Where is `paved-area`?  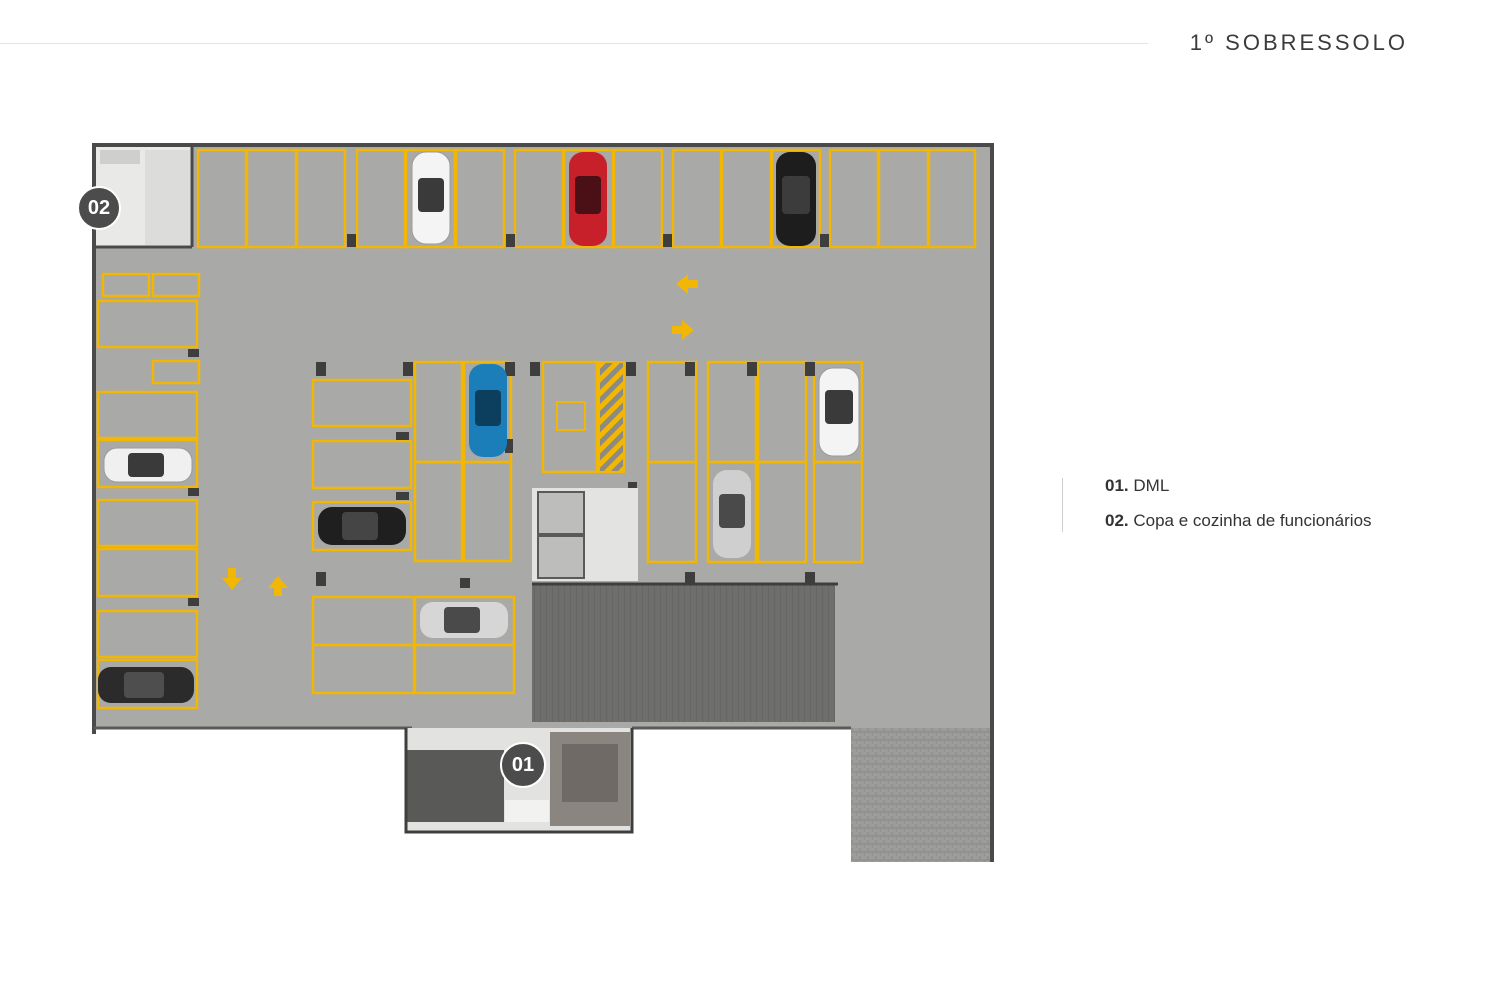
paved-area is located at coordinates (921, 795).